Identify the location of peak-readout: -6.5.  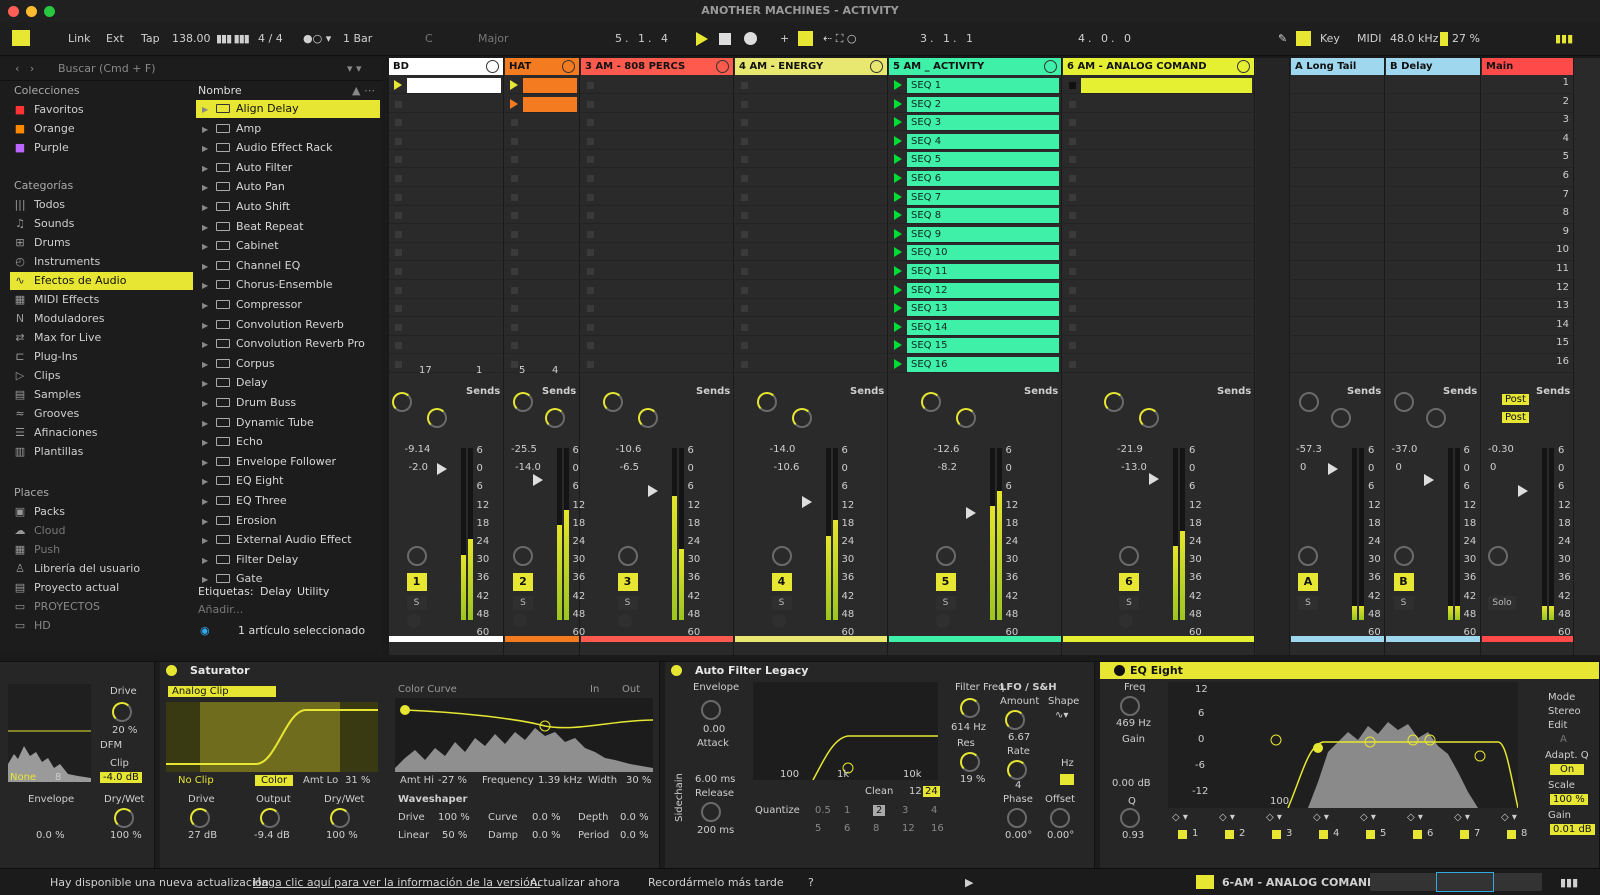
(630, 467).